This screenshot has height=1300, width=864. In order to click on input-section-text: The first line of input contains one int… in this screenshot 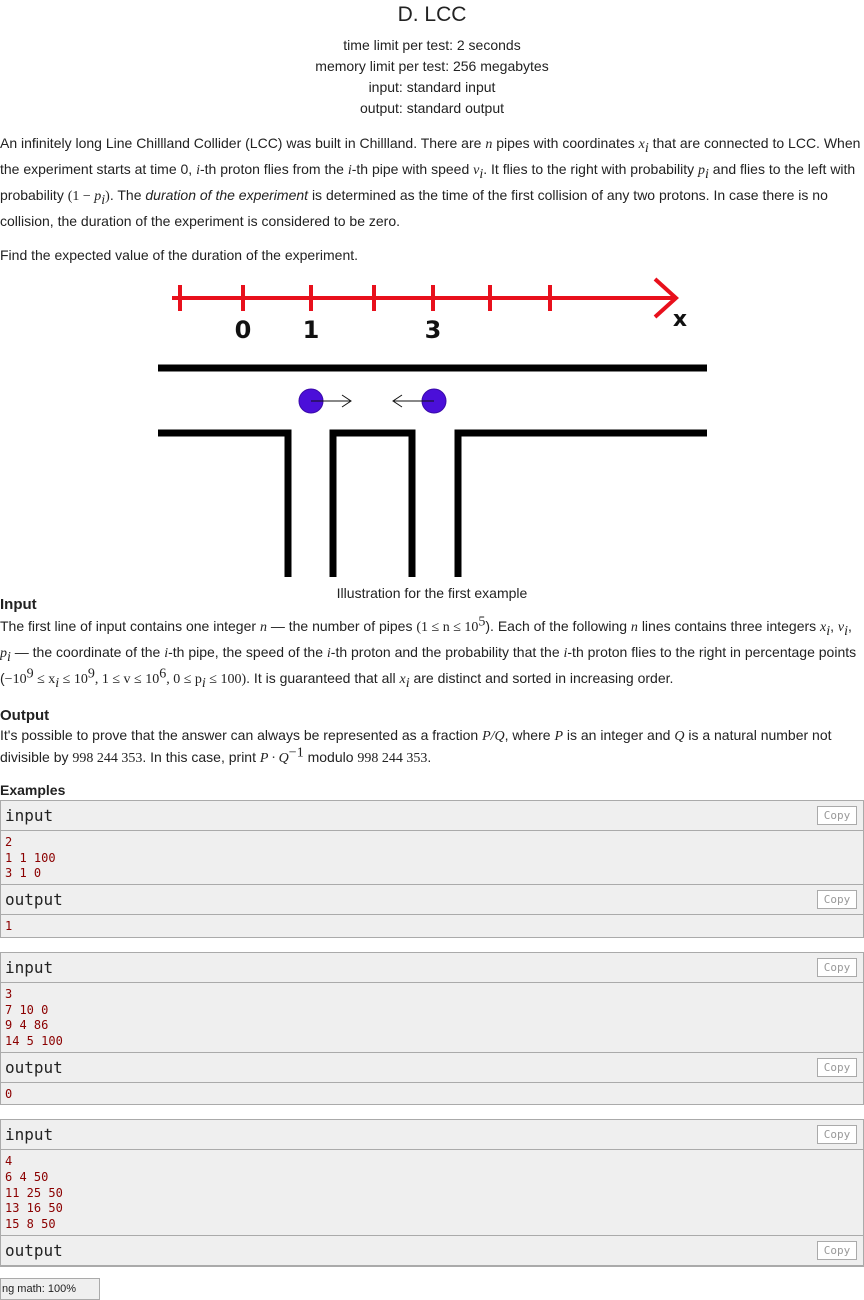, I will do `click(428, 652)`.